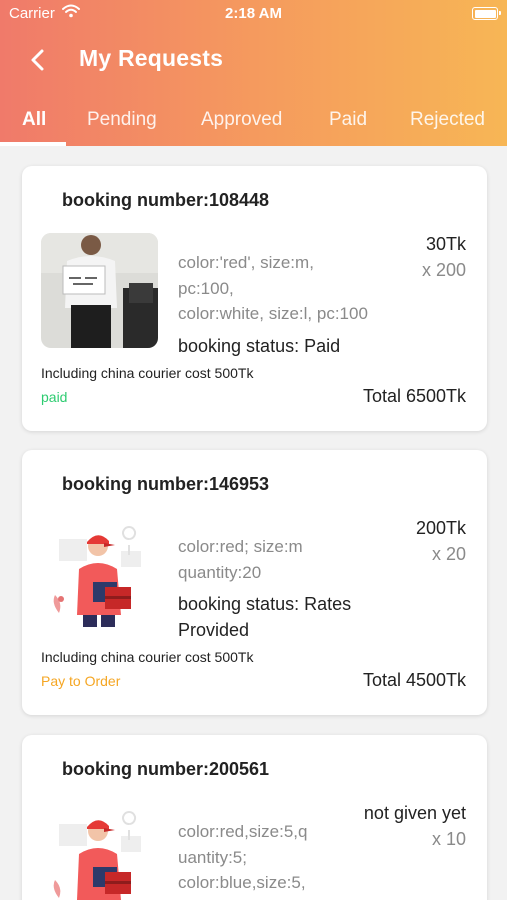 The image size is (507, 900). I want to click on tab-paid: Paid, so click(348, 120).